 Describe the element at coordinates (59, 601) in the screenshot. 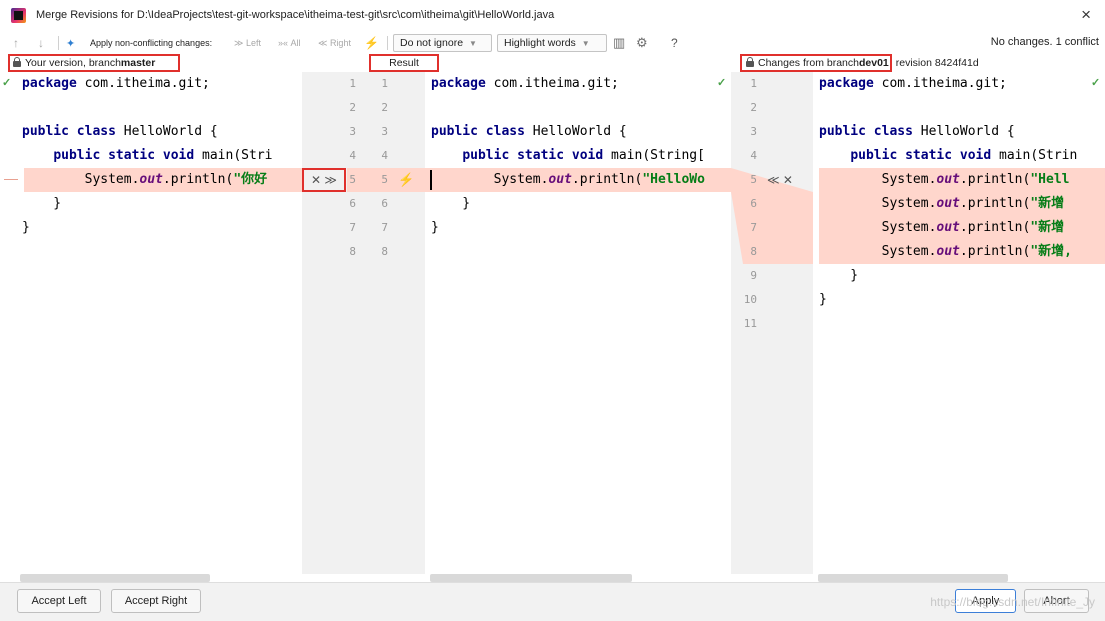

I see `accept-left-button: Accept Left` at that location.